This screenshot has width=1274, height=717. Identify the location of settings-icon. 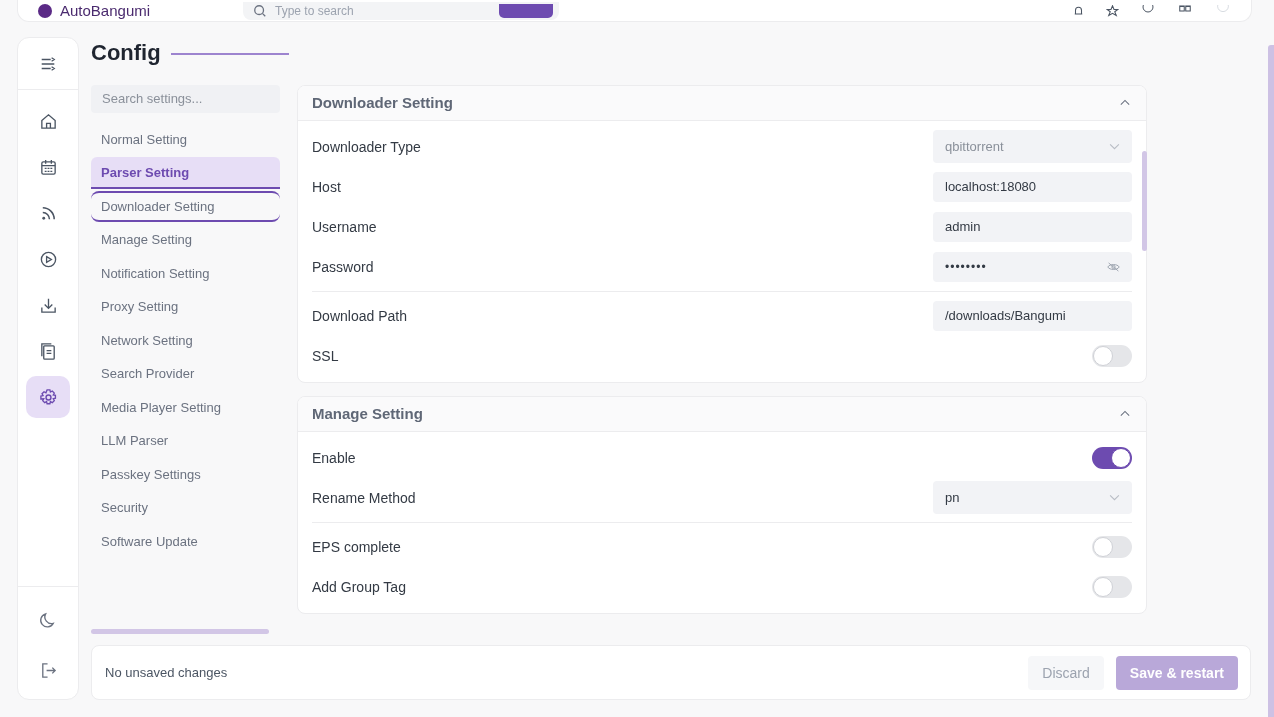
(48, 397).